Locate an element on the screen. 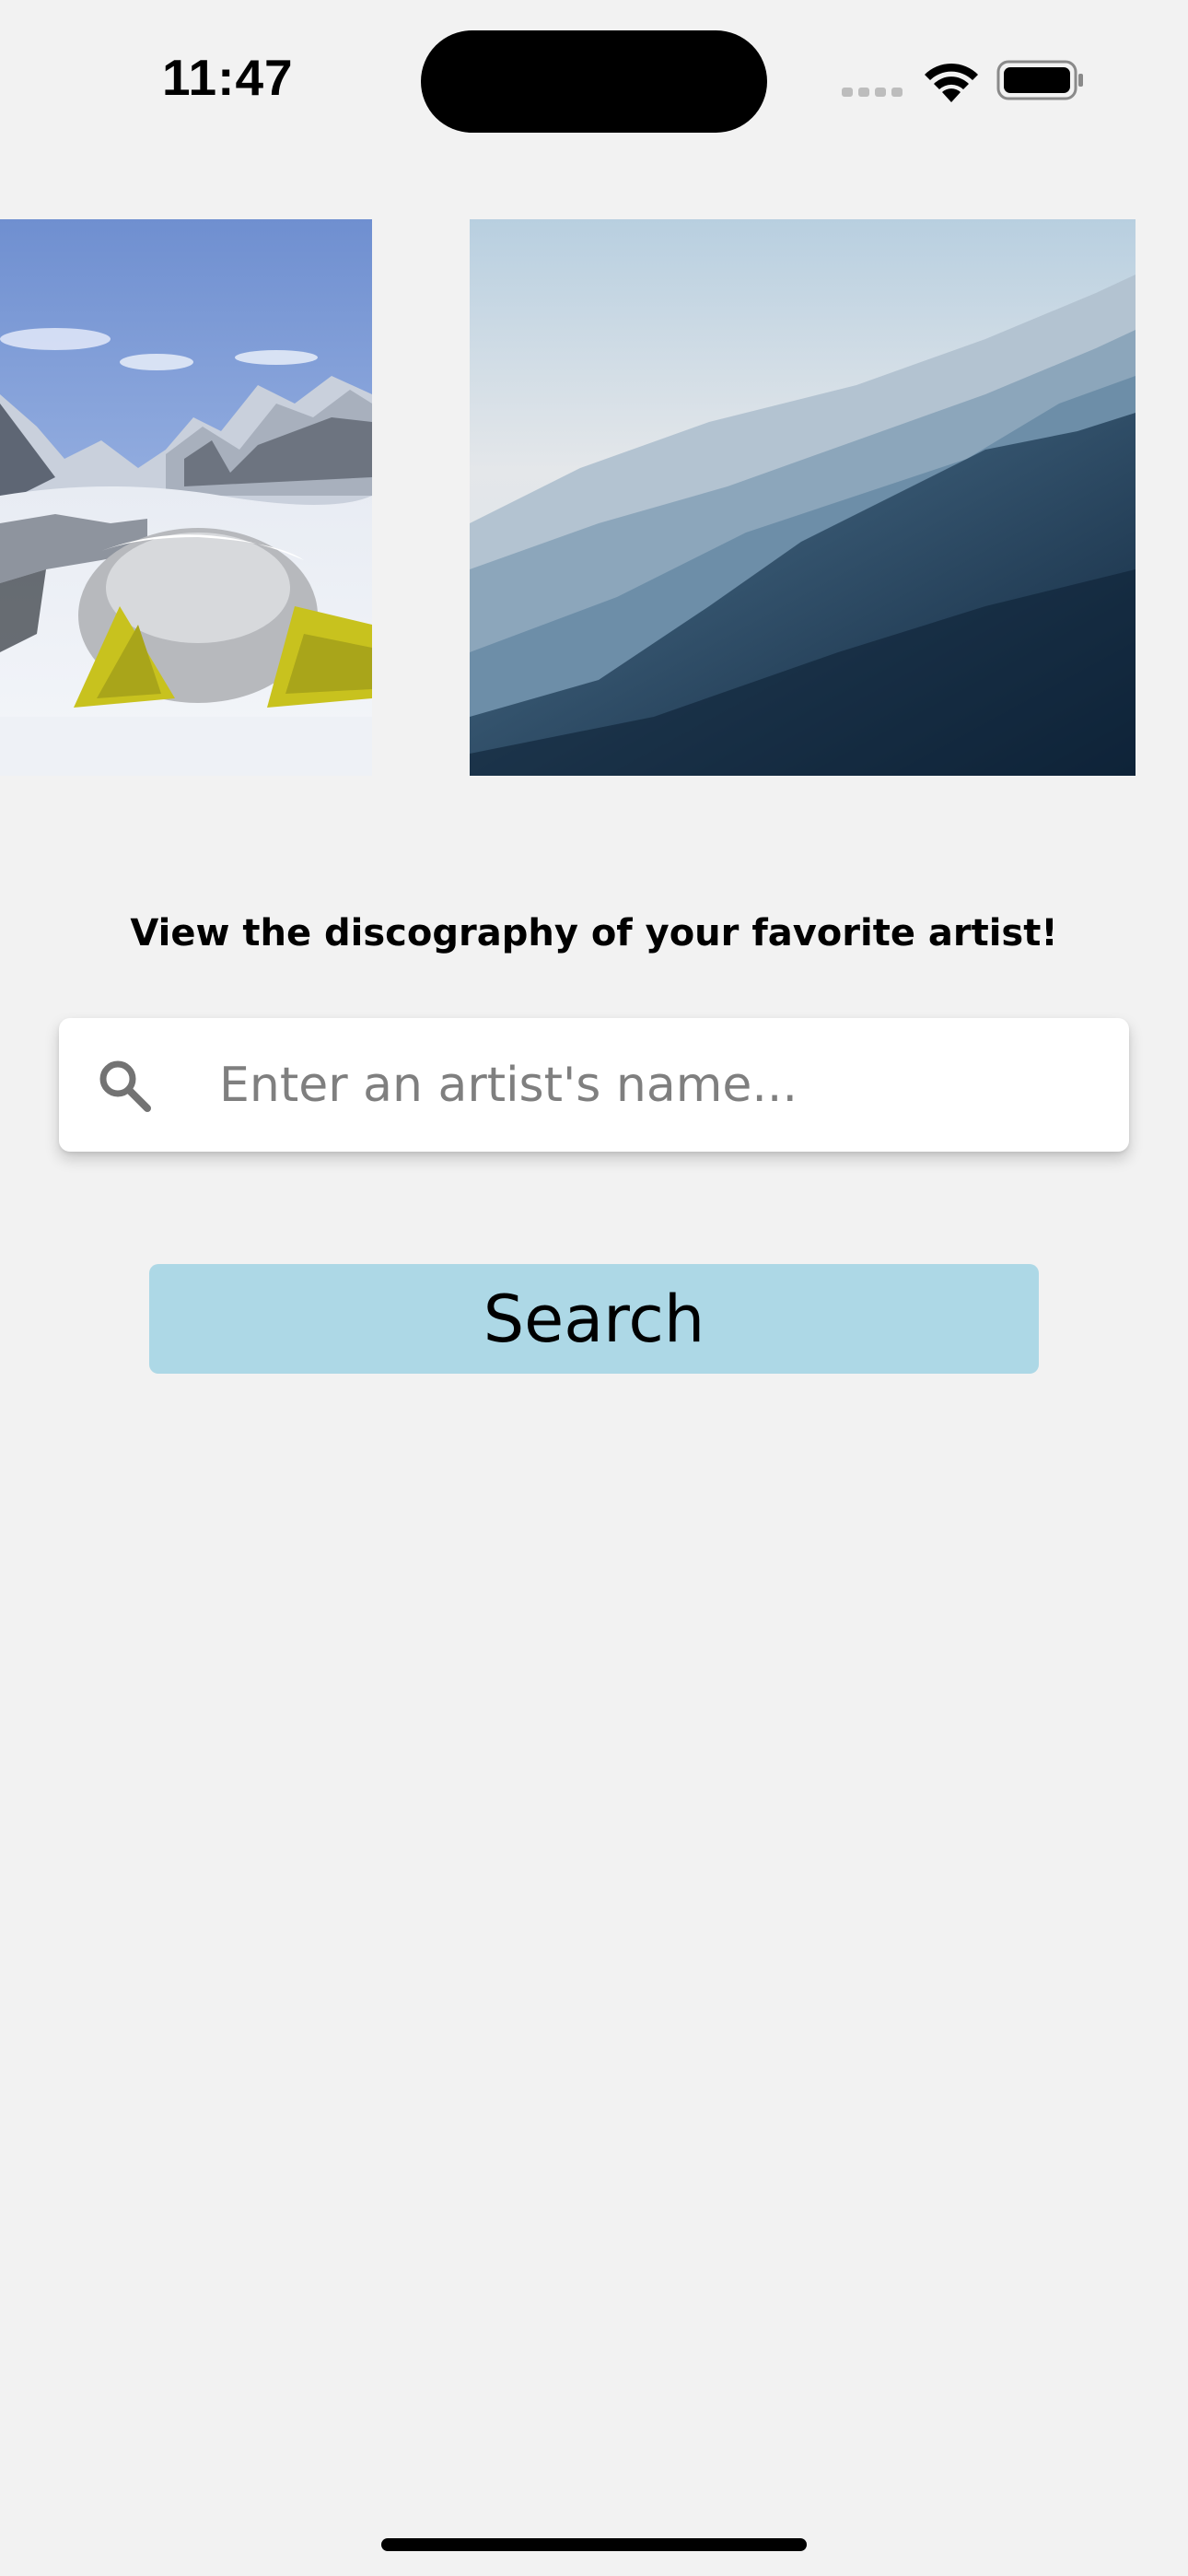  search-button: Search is located at coordinates (594, 1319).